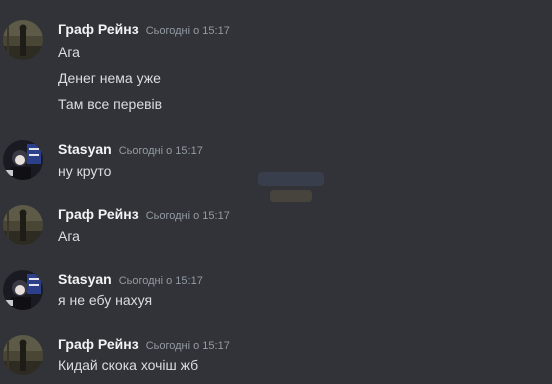 This screenshot has width=552, height=384. Describe the element at coordinates (110, 104) in the screenshot. I see `message-line: Там все перевів` at that location.